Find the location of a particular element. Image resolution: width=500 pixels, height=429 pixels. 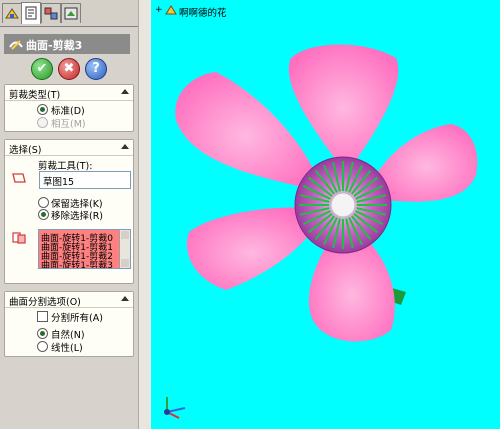

trim-type-standard-radio is located at coordinates (42, 109).